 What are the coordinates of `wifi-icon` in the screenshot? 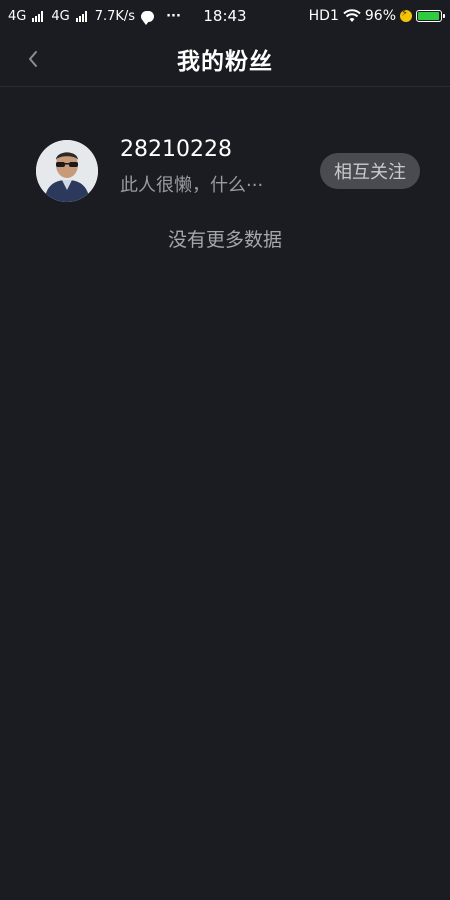 It's located at (352, 15).